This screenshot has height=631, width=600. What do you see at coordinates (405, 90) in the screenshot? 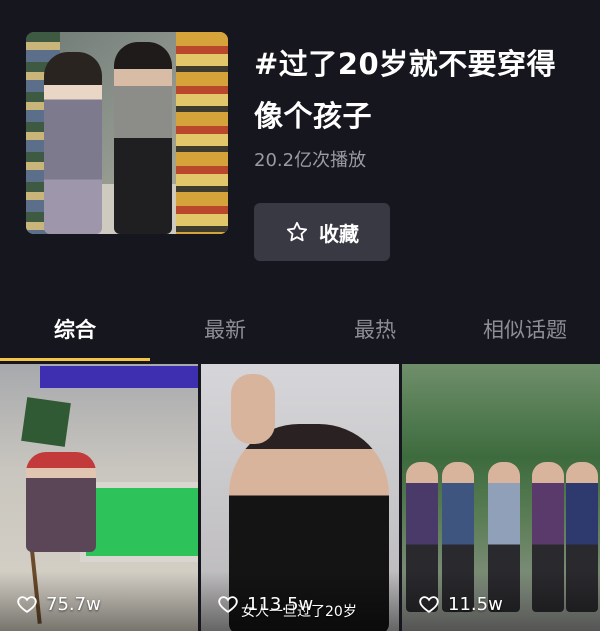
I see `topic-title: #过了20岁就不要穿得像个孩子` at bounding box center [405, 90].